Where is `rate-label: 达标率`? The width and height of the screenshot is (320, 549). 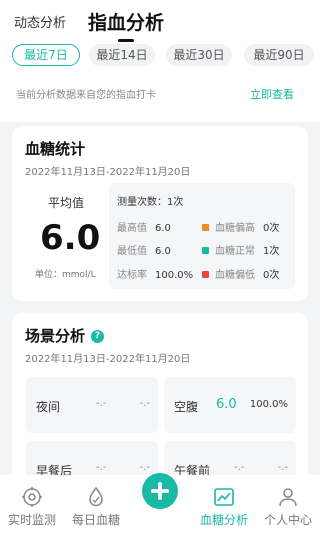
rate-label: 达标率 is located at coordinates (132, 275).